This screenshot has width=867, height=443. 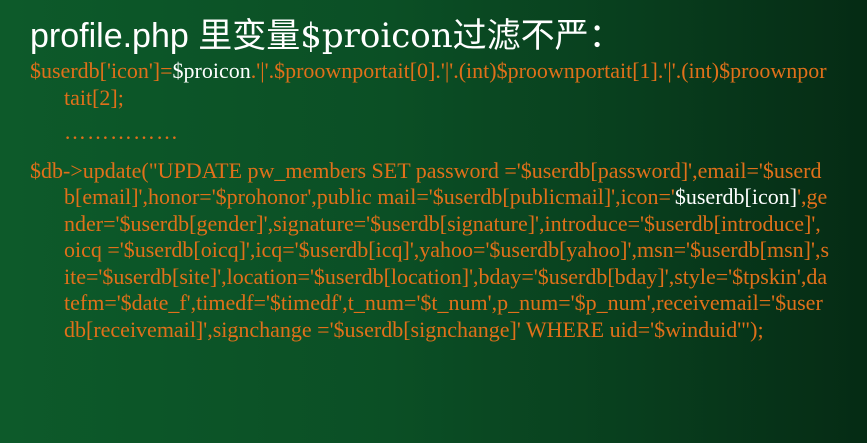 What do you see at coordinates (101, 70) in the screenshot?
I see `code-text: $userdb['icon']=` at bounding box center [101, 70].